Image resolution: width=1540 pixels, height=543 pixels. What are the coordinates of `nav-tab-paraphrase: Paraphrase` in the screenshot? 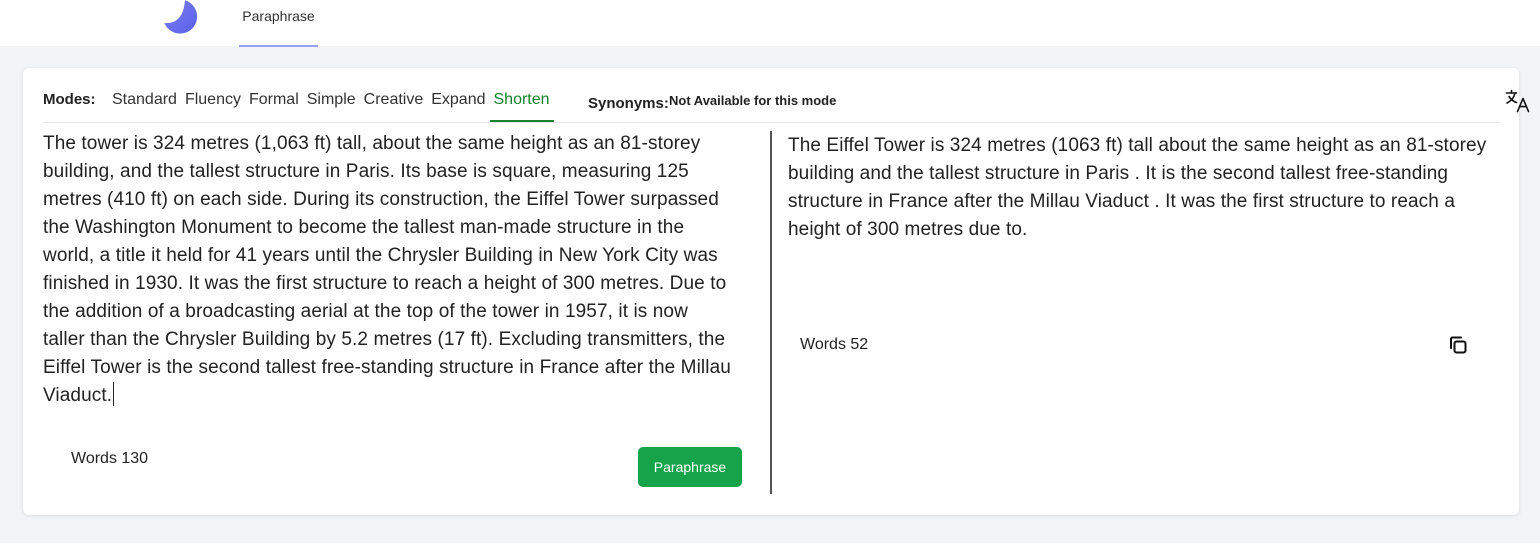 It's located at (278, 23).